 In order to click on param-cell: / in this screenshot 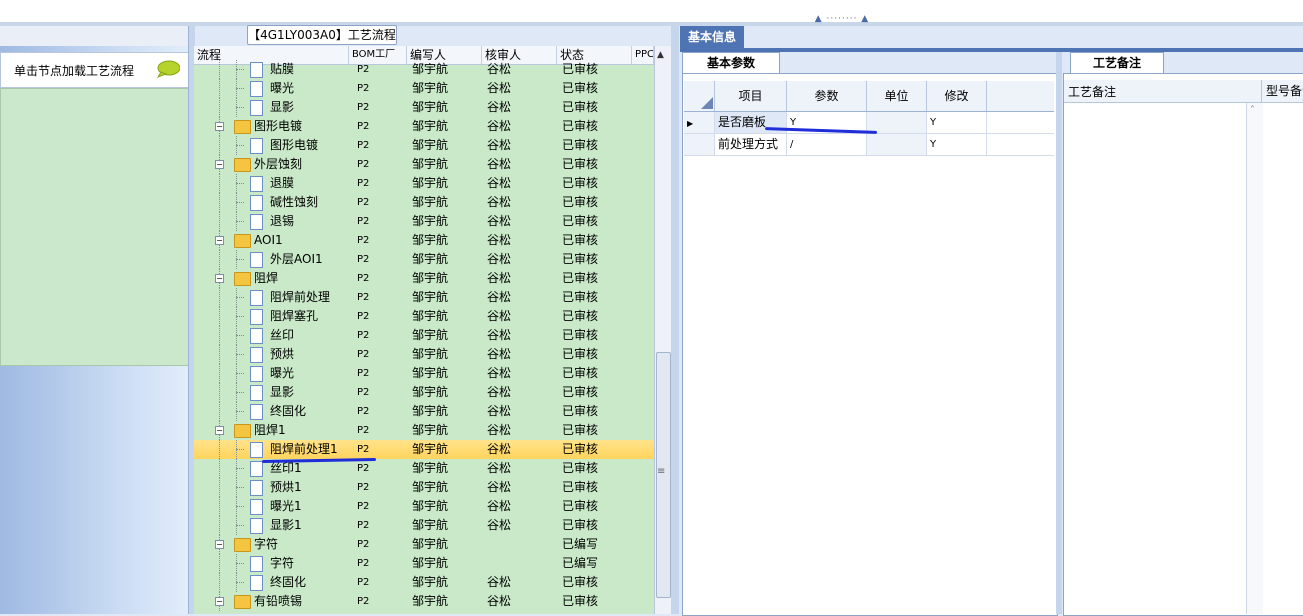, I will do `click(827, 144)`.